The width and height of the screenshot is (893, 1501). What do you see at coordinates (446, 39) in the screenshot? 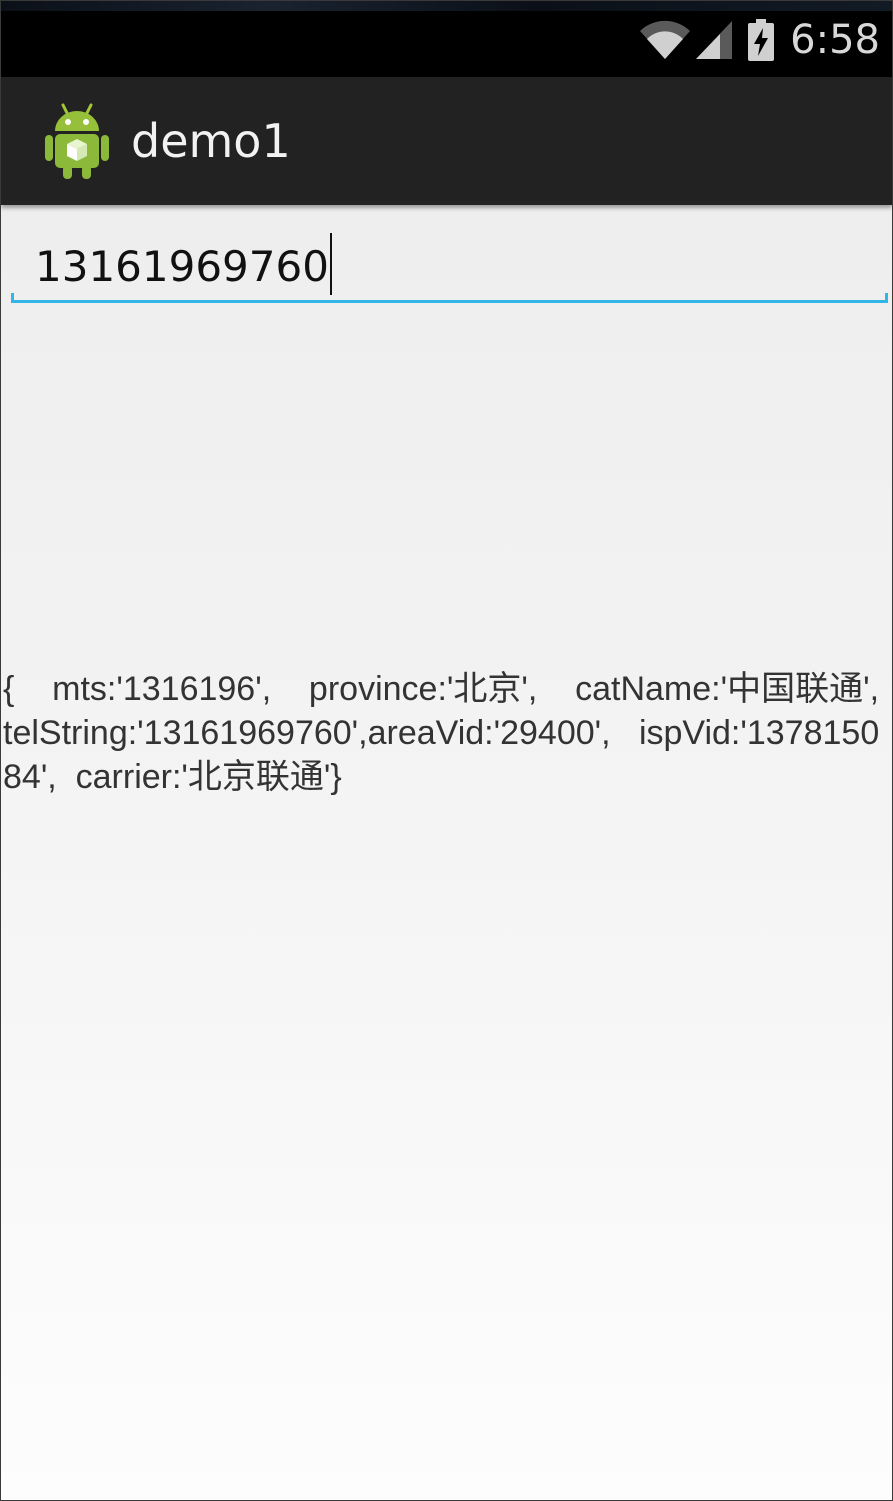
I see `status-bar: 6:58` at bounding box center [446, 39].